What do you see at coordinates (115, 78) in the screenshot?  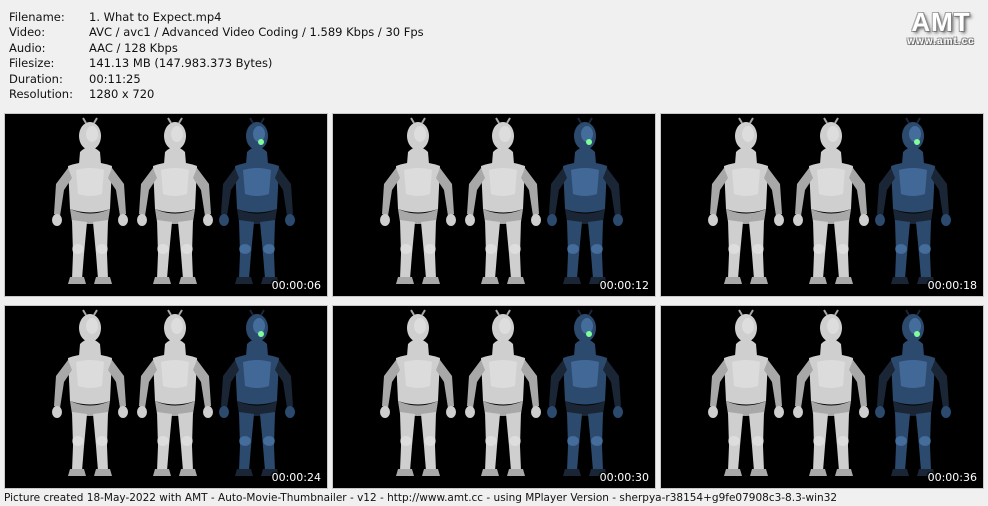 I see `info-value: 00:11:25` at bounding box center [115, 78].